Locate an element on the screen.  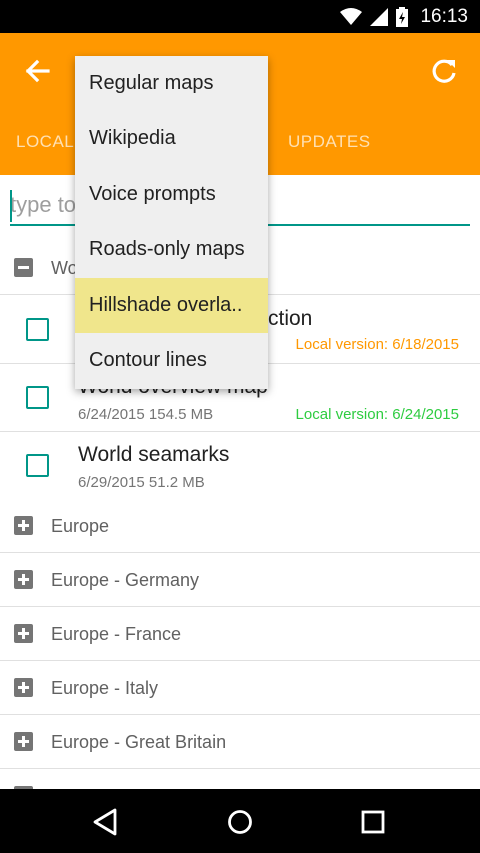
tab-local: LOCAL is located at coordinates (45, 141).